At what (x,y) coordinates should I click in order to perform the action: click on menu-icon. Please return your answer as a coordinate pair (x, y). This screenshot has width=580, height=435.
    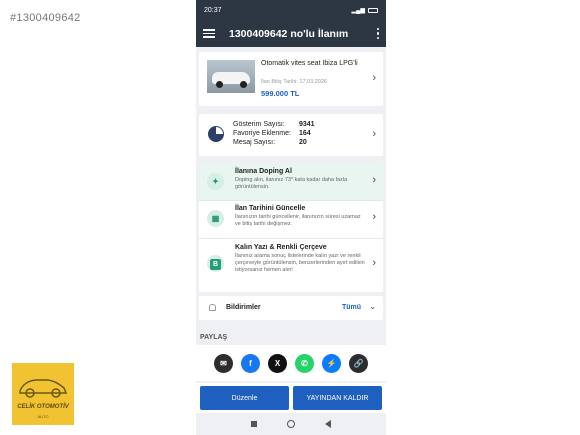
    Looking at the image, I should click on (209, 33).